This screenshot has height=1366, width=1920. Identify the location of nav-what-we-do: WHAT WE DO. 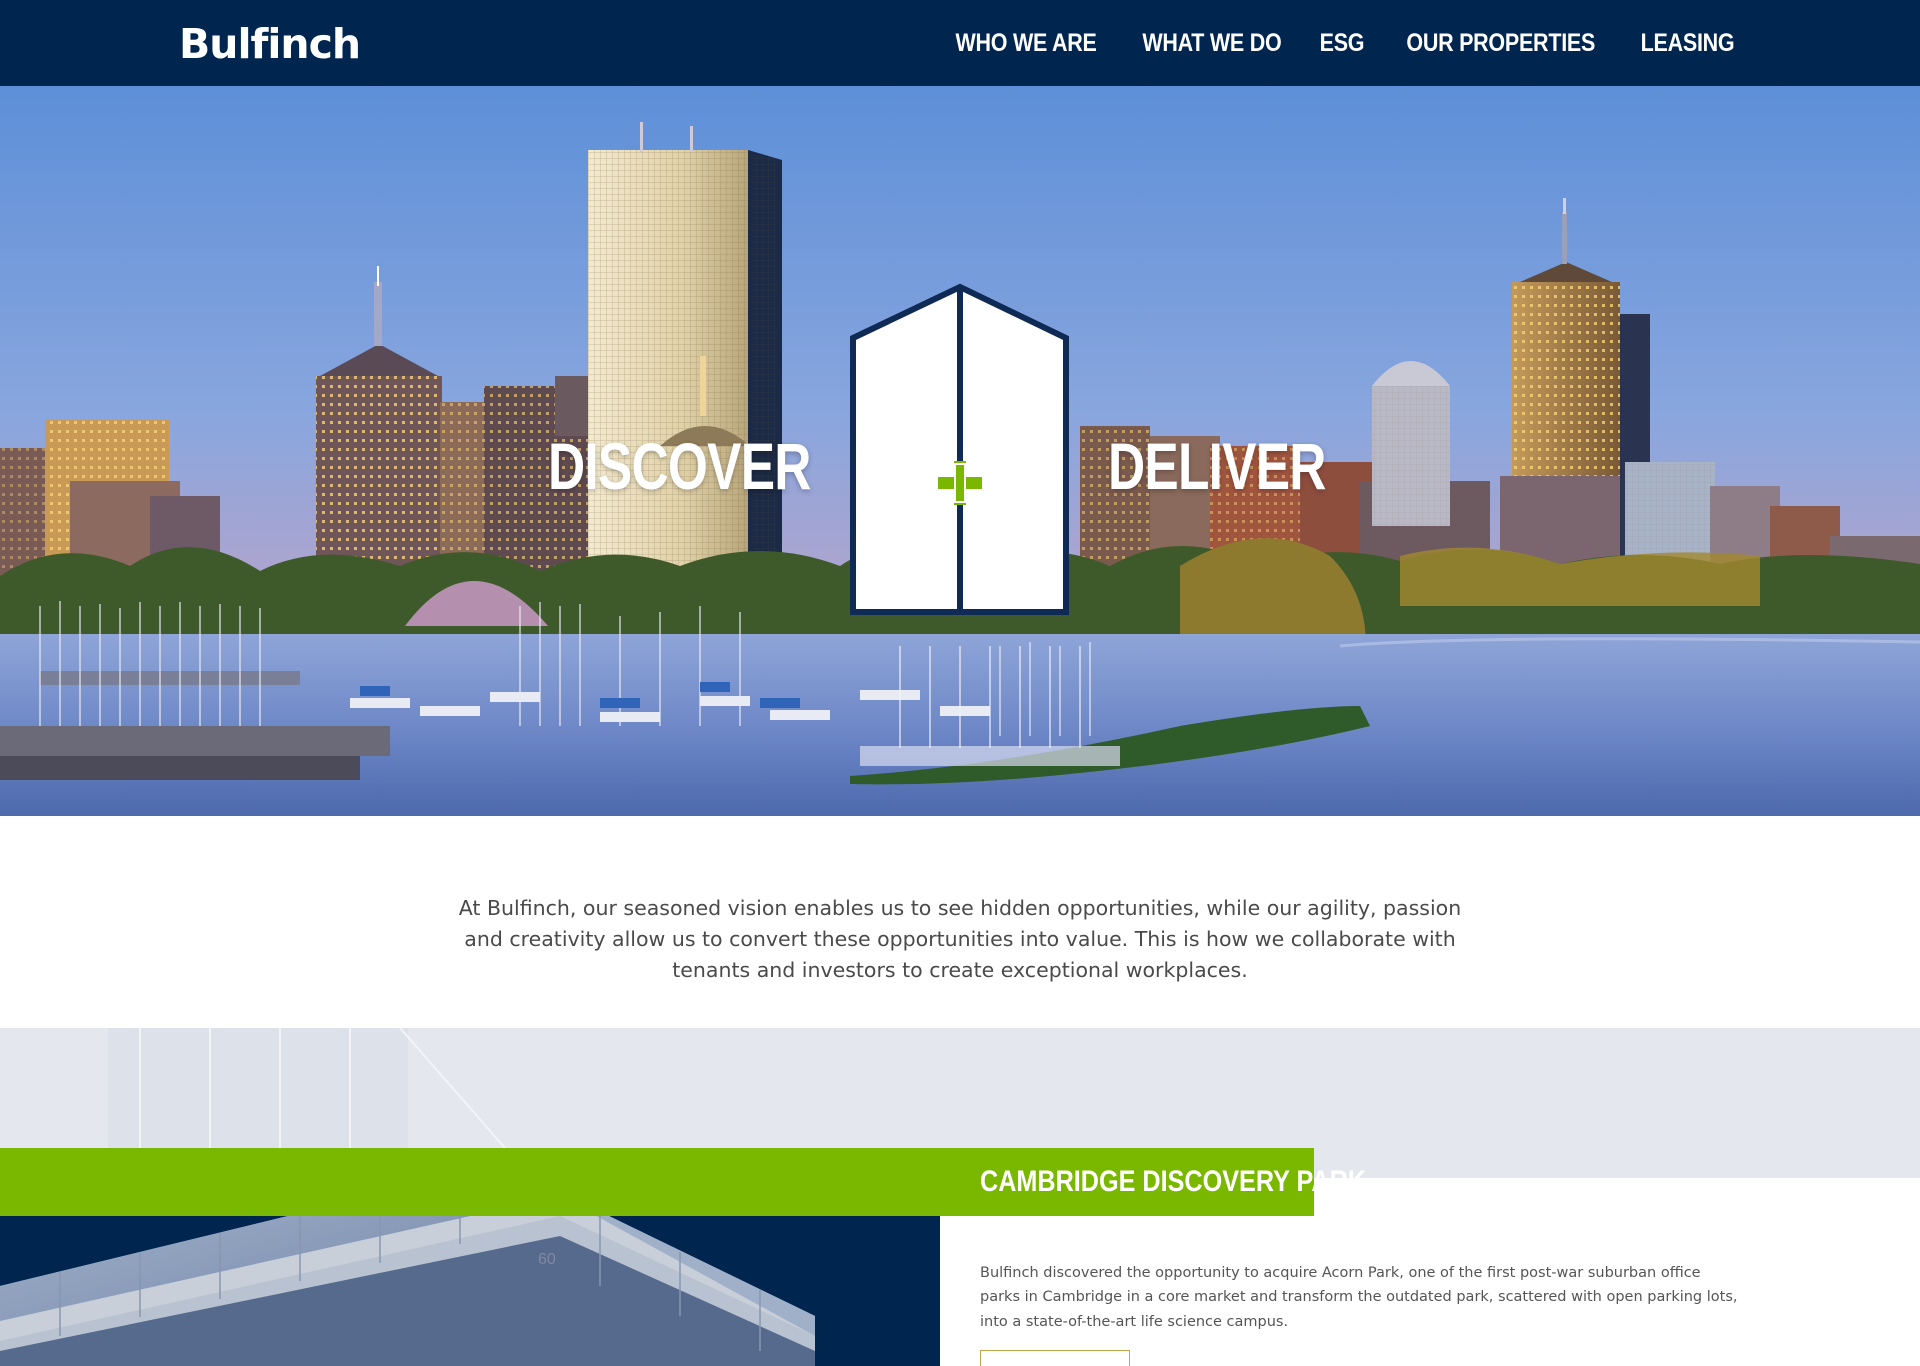
(1211, 43).